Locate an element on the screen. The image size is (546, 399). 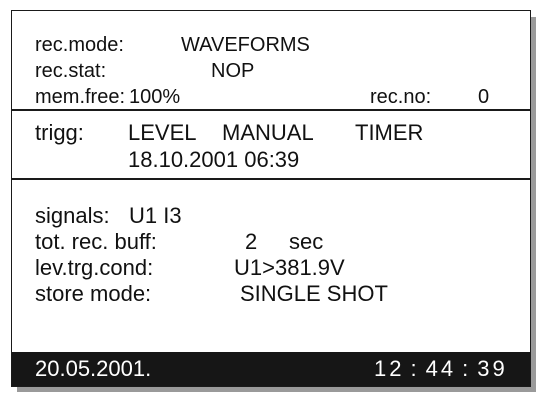
rec-stat-label: rec.stat: is located at coordinates (71, 71).